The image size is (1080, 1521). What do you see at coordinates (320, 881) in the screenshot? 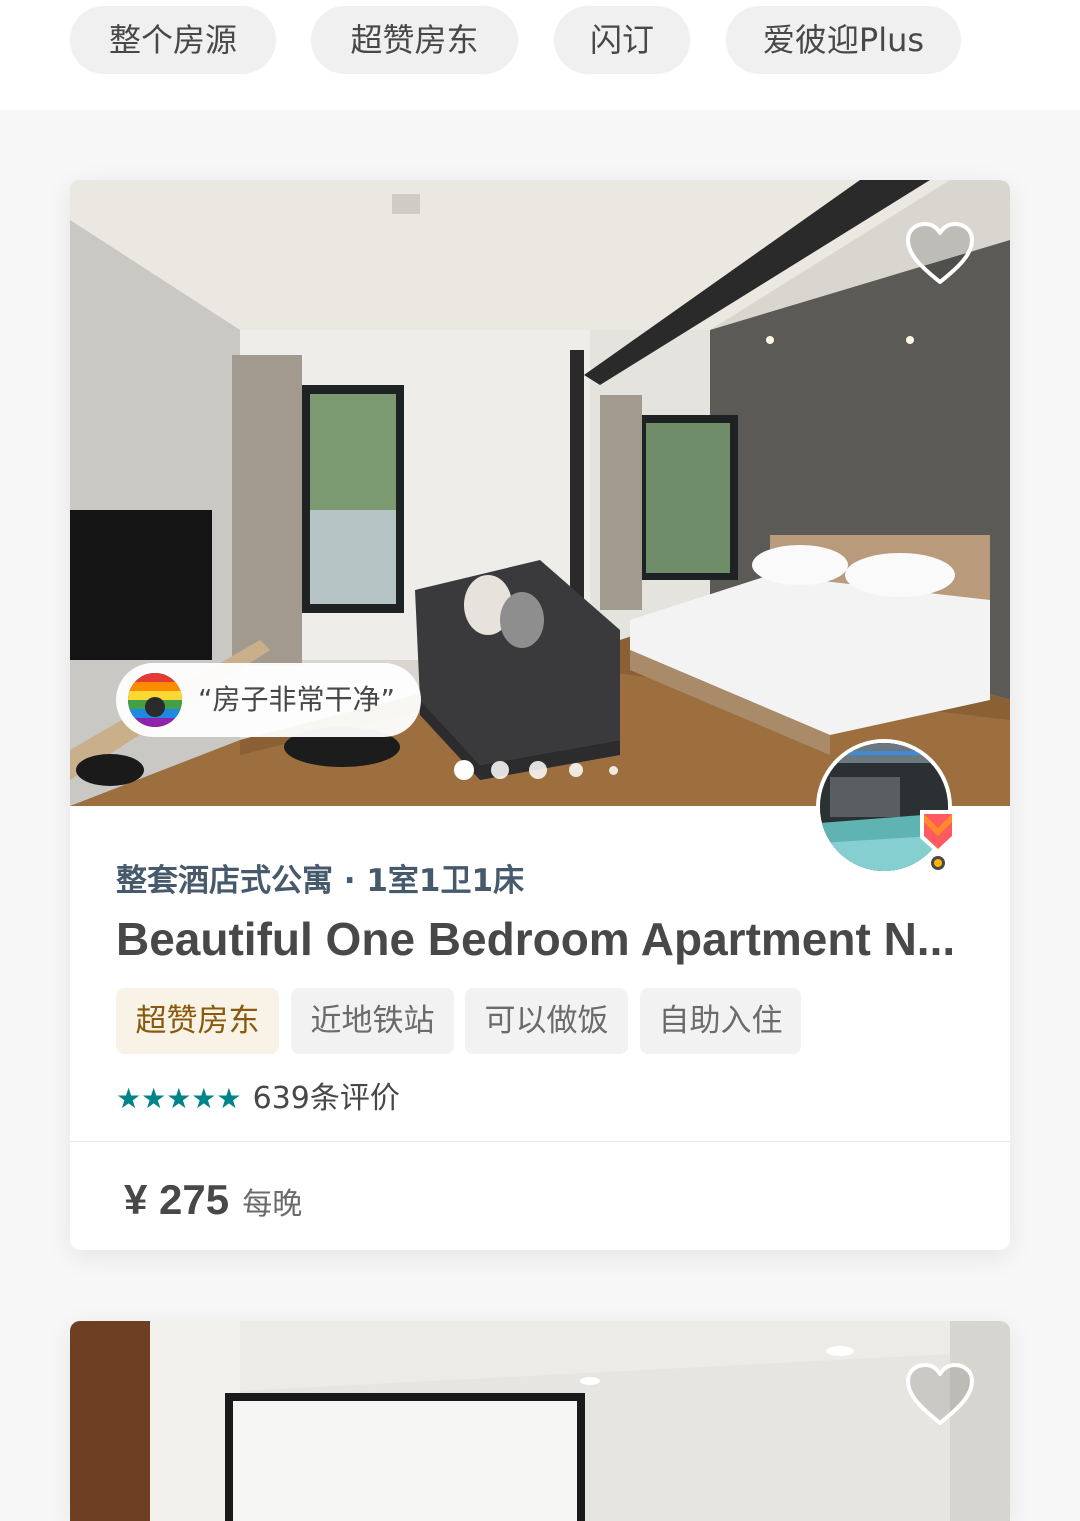
I see `room-type: 整套酒店式公寓 · 1室1卫1床` at bounding box center [320, 881].